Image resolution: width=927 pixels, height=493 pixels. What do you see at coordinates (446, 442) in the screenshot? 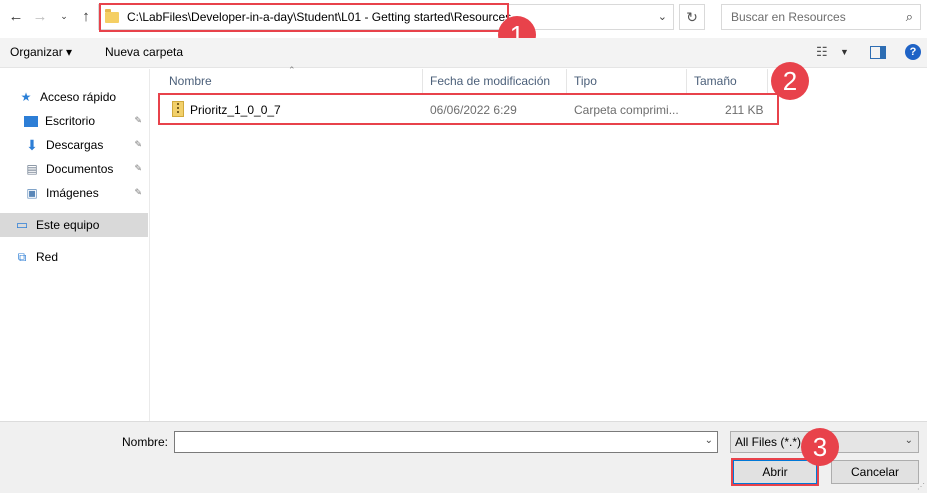
I see `file-name-input: ⌄` at bounding box center [446, 442].